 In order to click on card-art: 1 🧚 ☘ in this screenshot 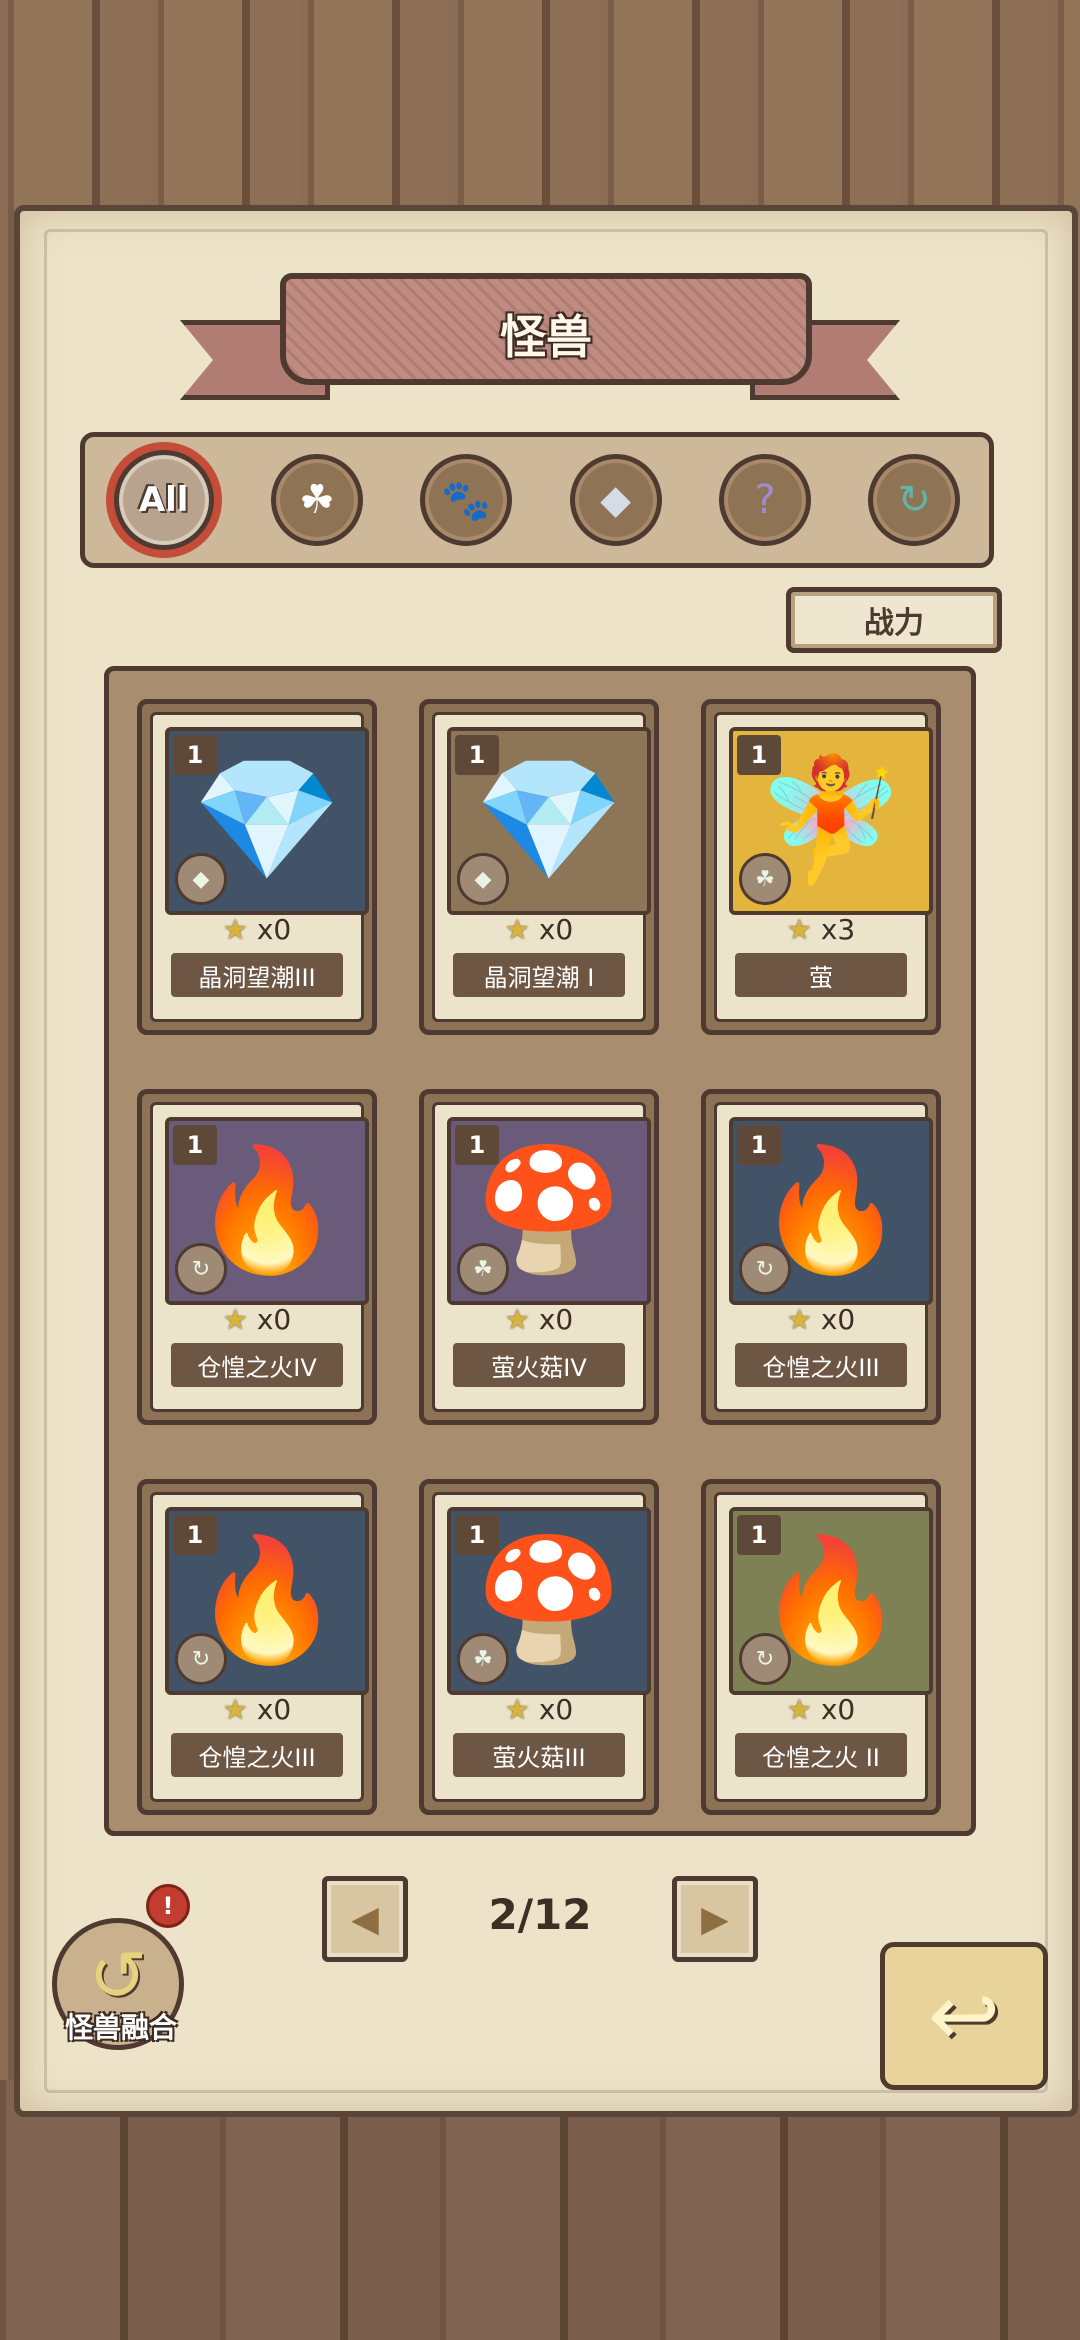, I will do `click(831, 821)`.